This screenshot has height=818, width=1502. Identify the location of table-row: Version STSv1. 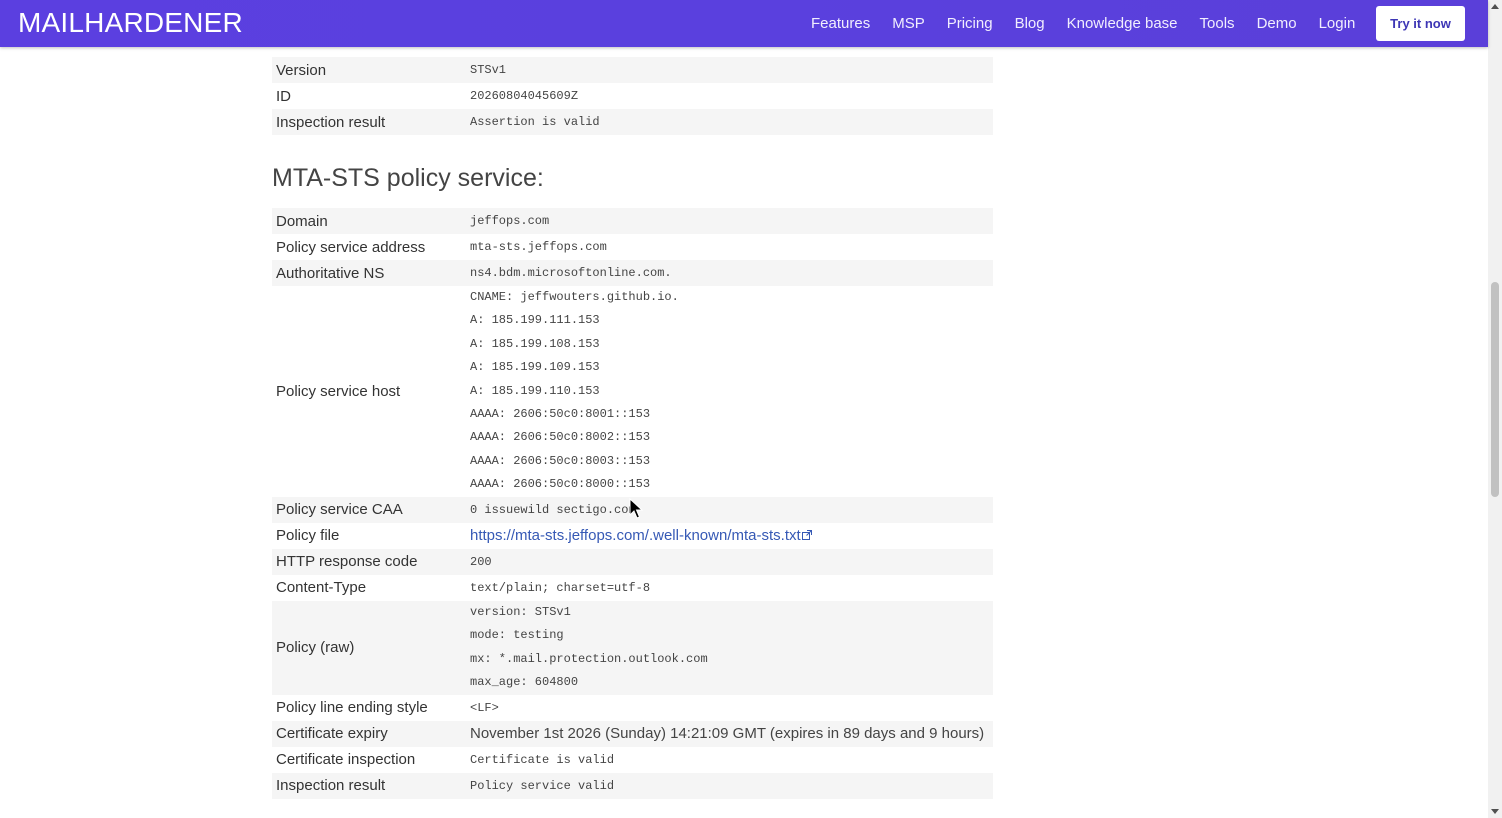
(632, 70).